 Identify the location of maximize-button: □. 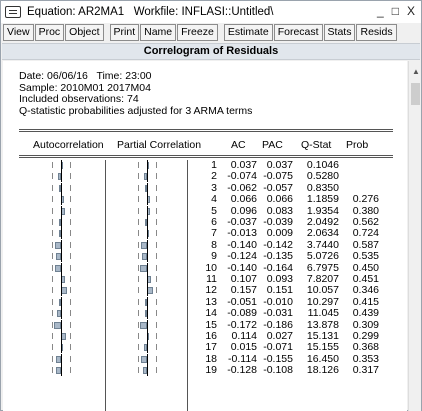
(395, 11).